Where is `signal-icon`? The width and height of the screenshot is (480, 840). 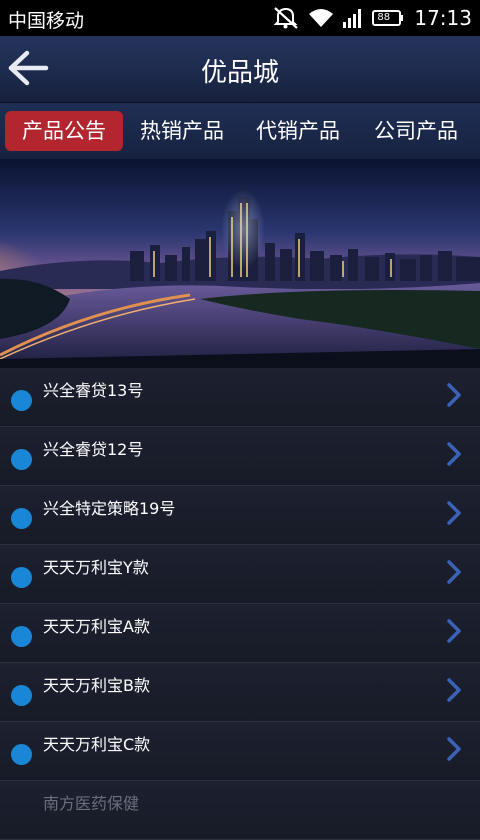
signal-icon is located at coordinates (353, 18).